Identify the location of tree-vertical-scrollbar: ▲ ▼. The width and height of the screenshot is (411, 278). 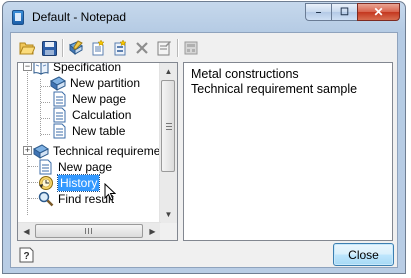
(168, 143).